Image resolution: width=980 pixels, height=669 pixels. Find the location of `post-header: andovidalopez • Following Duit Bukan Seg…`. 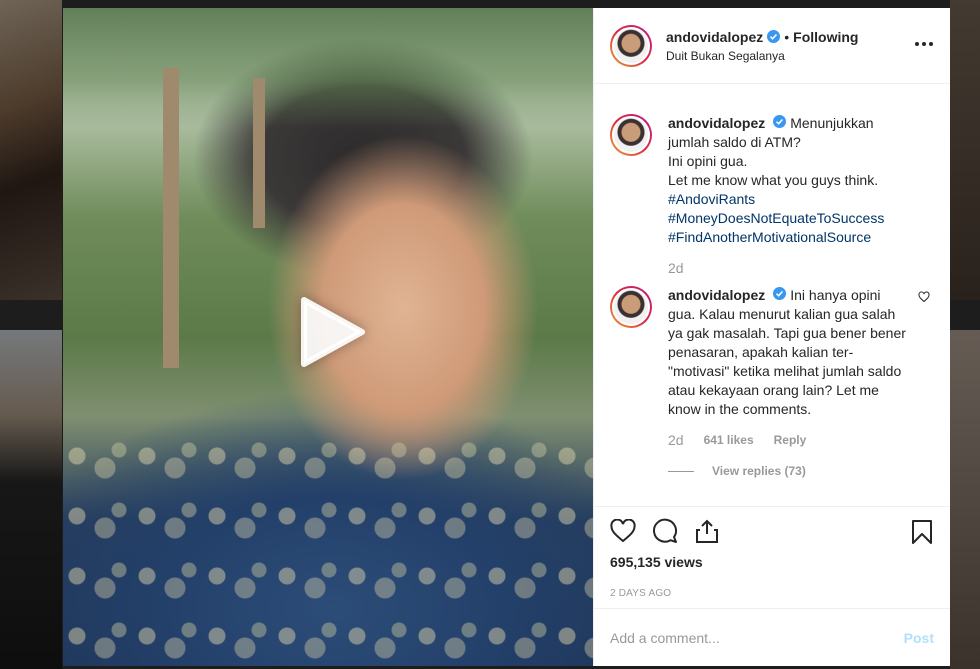

post-header: andovidalopez • Following Duit Bukan Seg… is located at coordinates (772, 46).